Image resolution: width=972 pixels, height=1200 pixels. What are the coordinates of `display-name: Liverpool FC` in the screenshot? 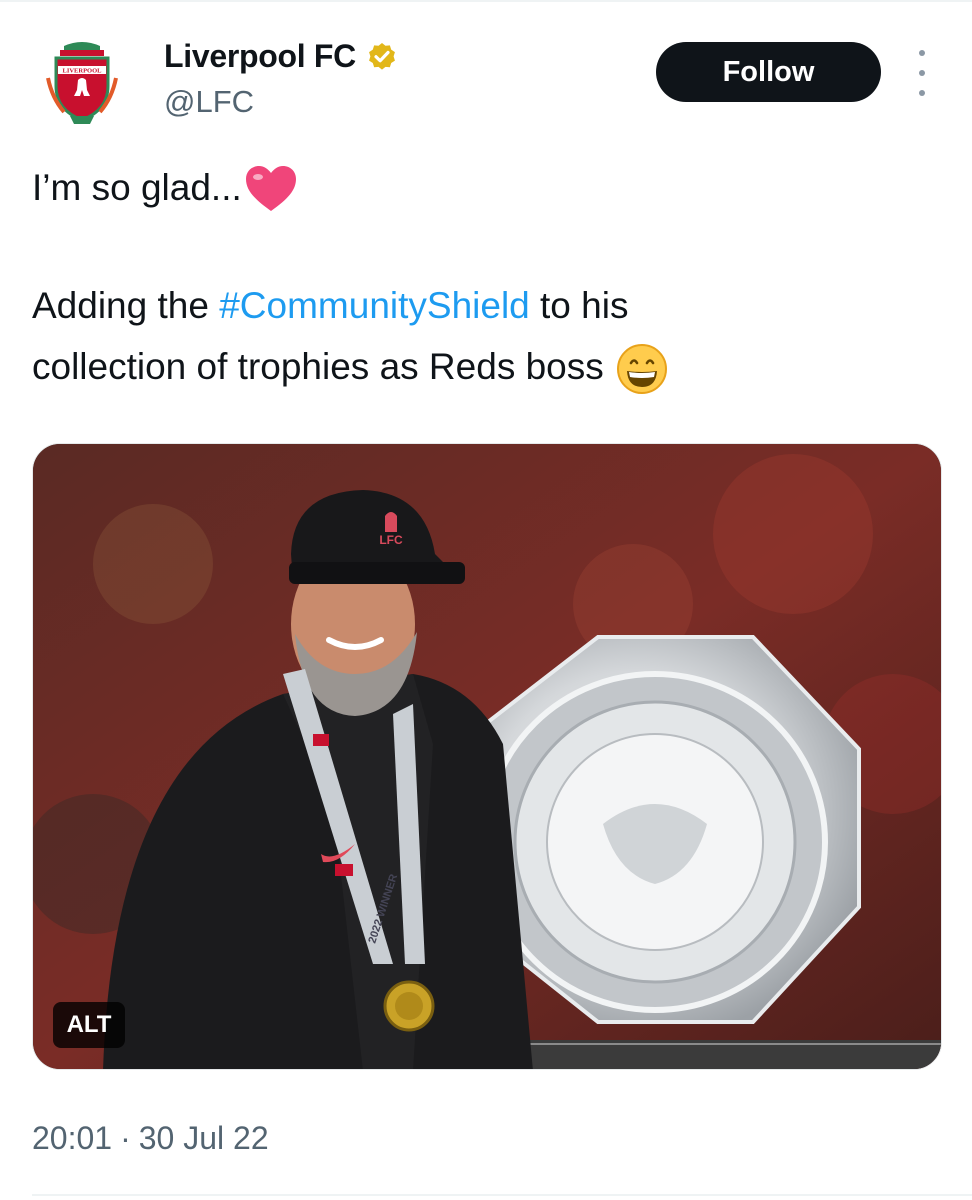 It's located at (281, 56).